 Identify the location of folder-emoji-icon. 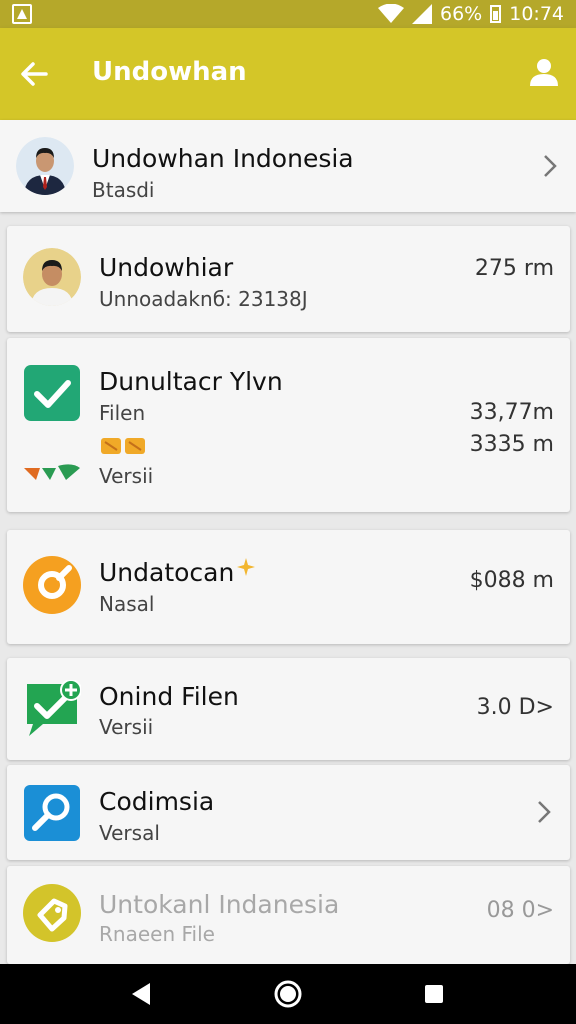
(123, 446).